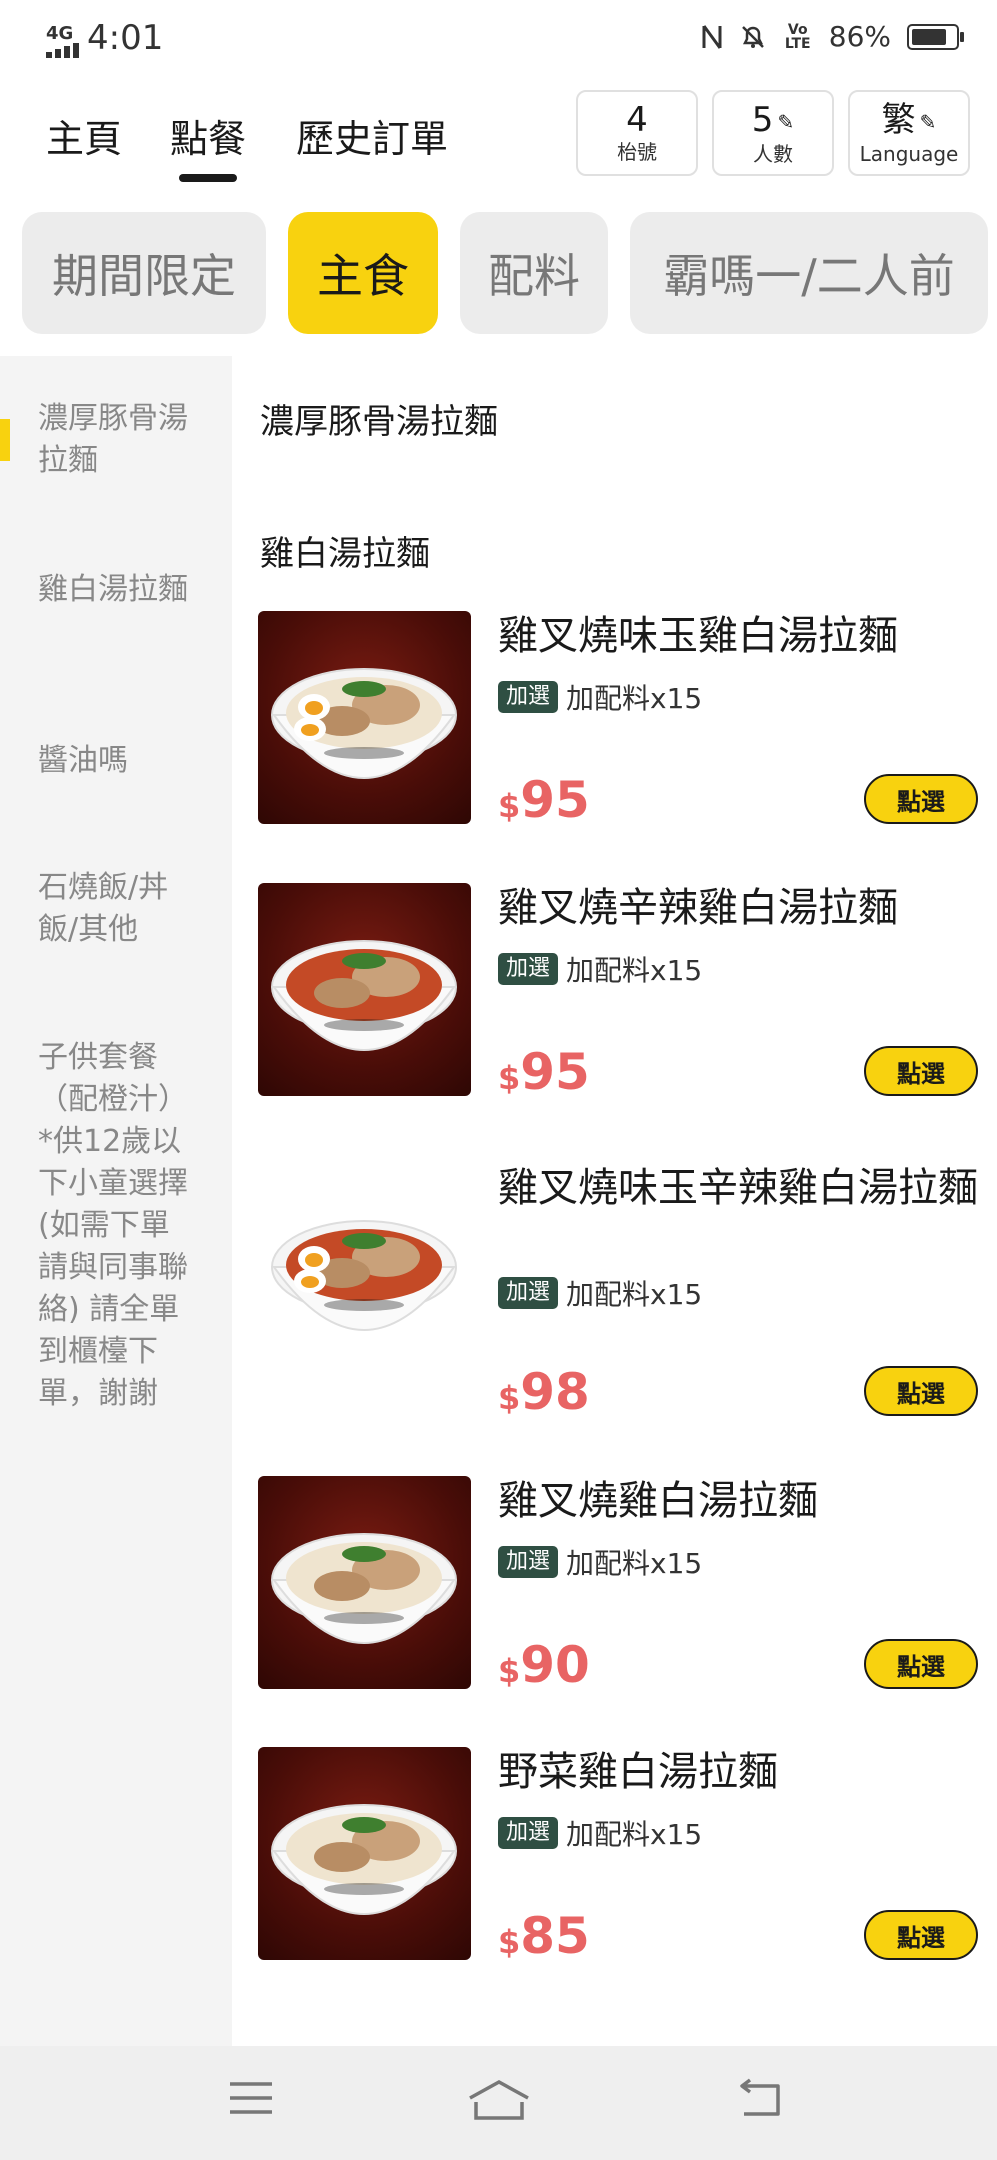  I want to click on category-limited: 期間限定, so click(144, 273).